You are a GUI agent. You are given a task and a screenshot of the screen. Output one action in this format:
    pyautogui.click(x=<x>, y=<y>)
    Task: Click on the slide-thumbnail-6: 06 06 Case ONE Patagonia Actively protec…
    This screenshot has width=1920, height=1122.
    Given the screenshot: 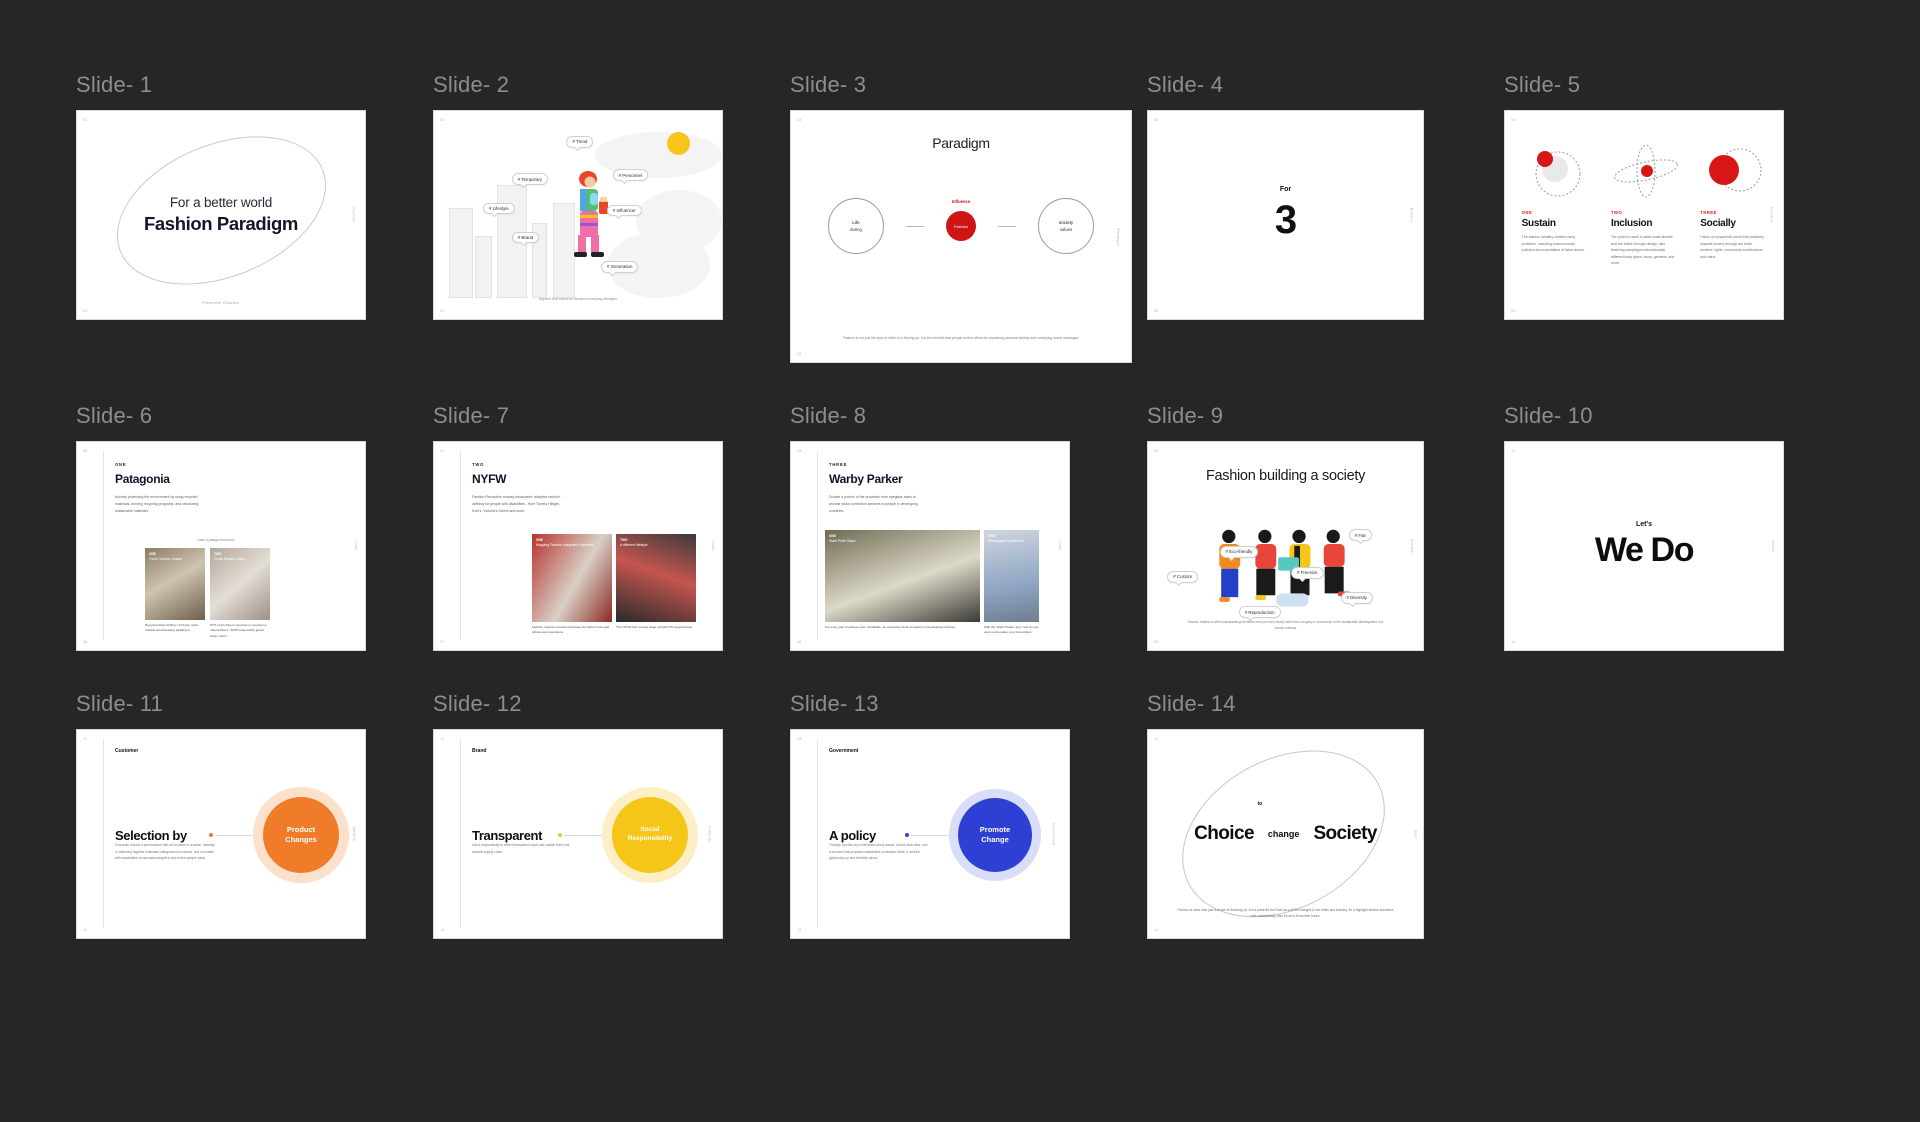 What is the action you would take?
    pyautogui.click(x=221, y=546)
    